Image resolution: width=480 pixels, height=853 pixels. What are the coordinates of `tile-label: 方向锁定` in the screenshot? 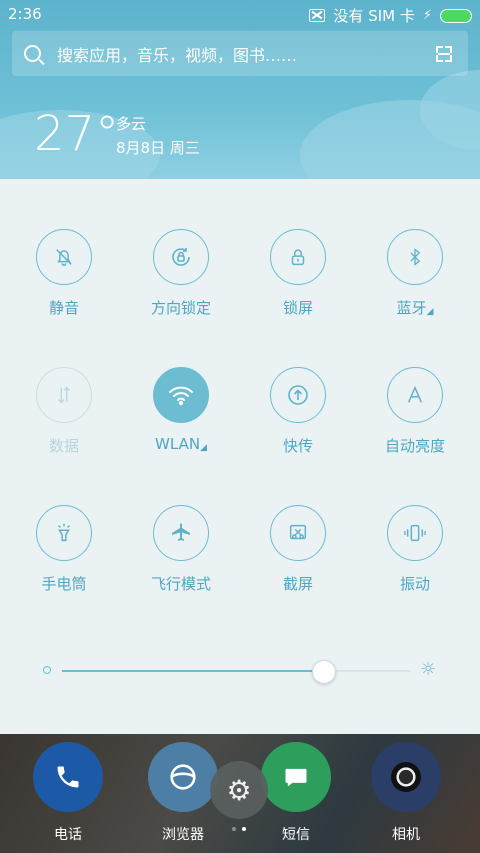 It's located at (180, 308).